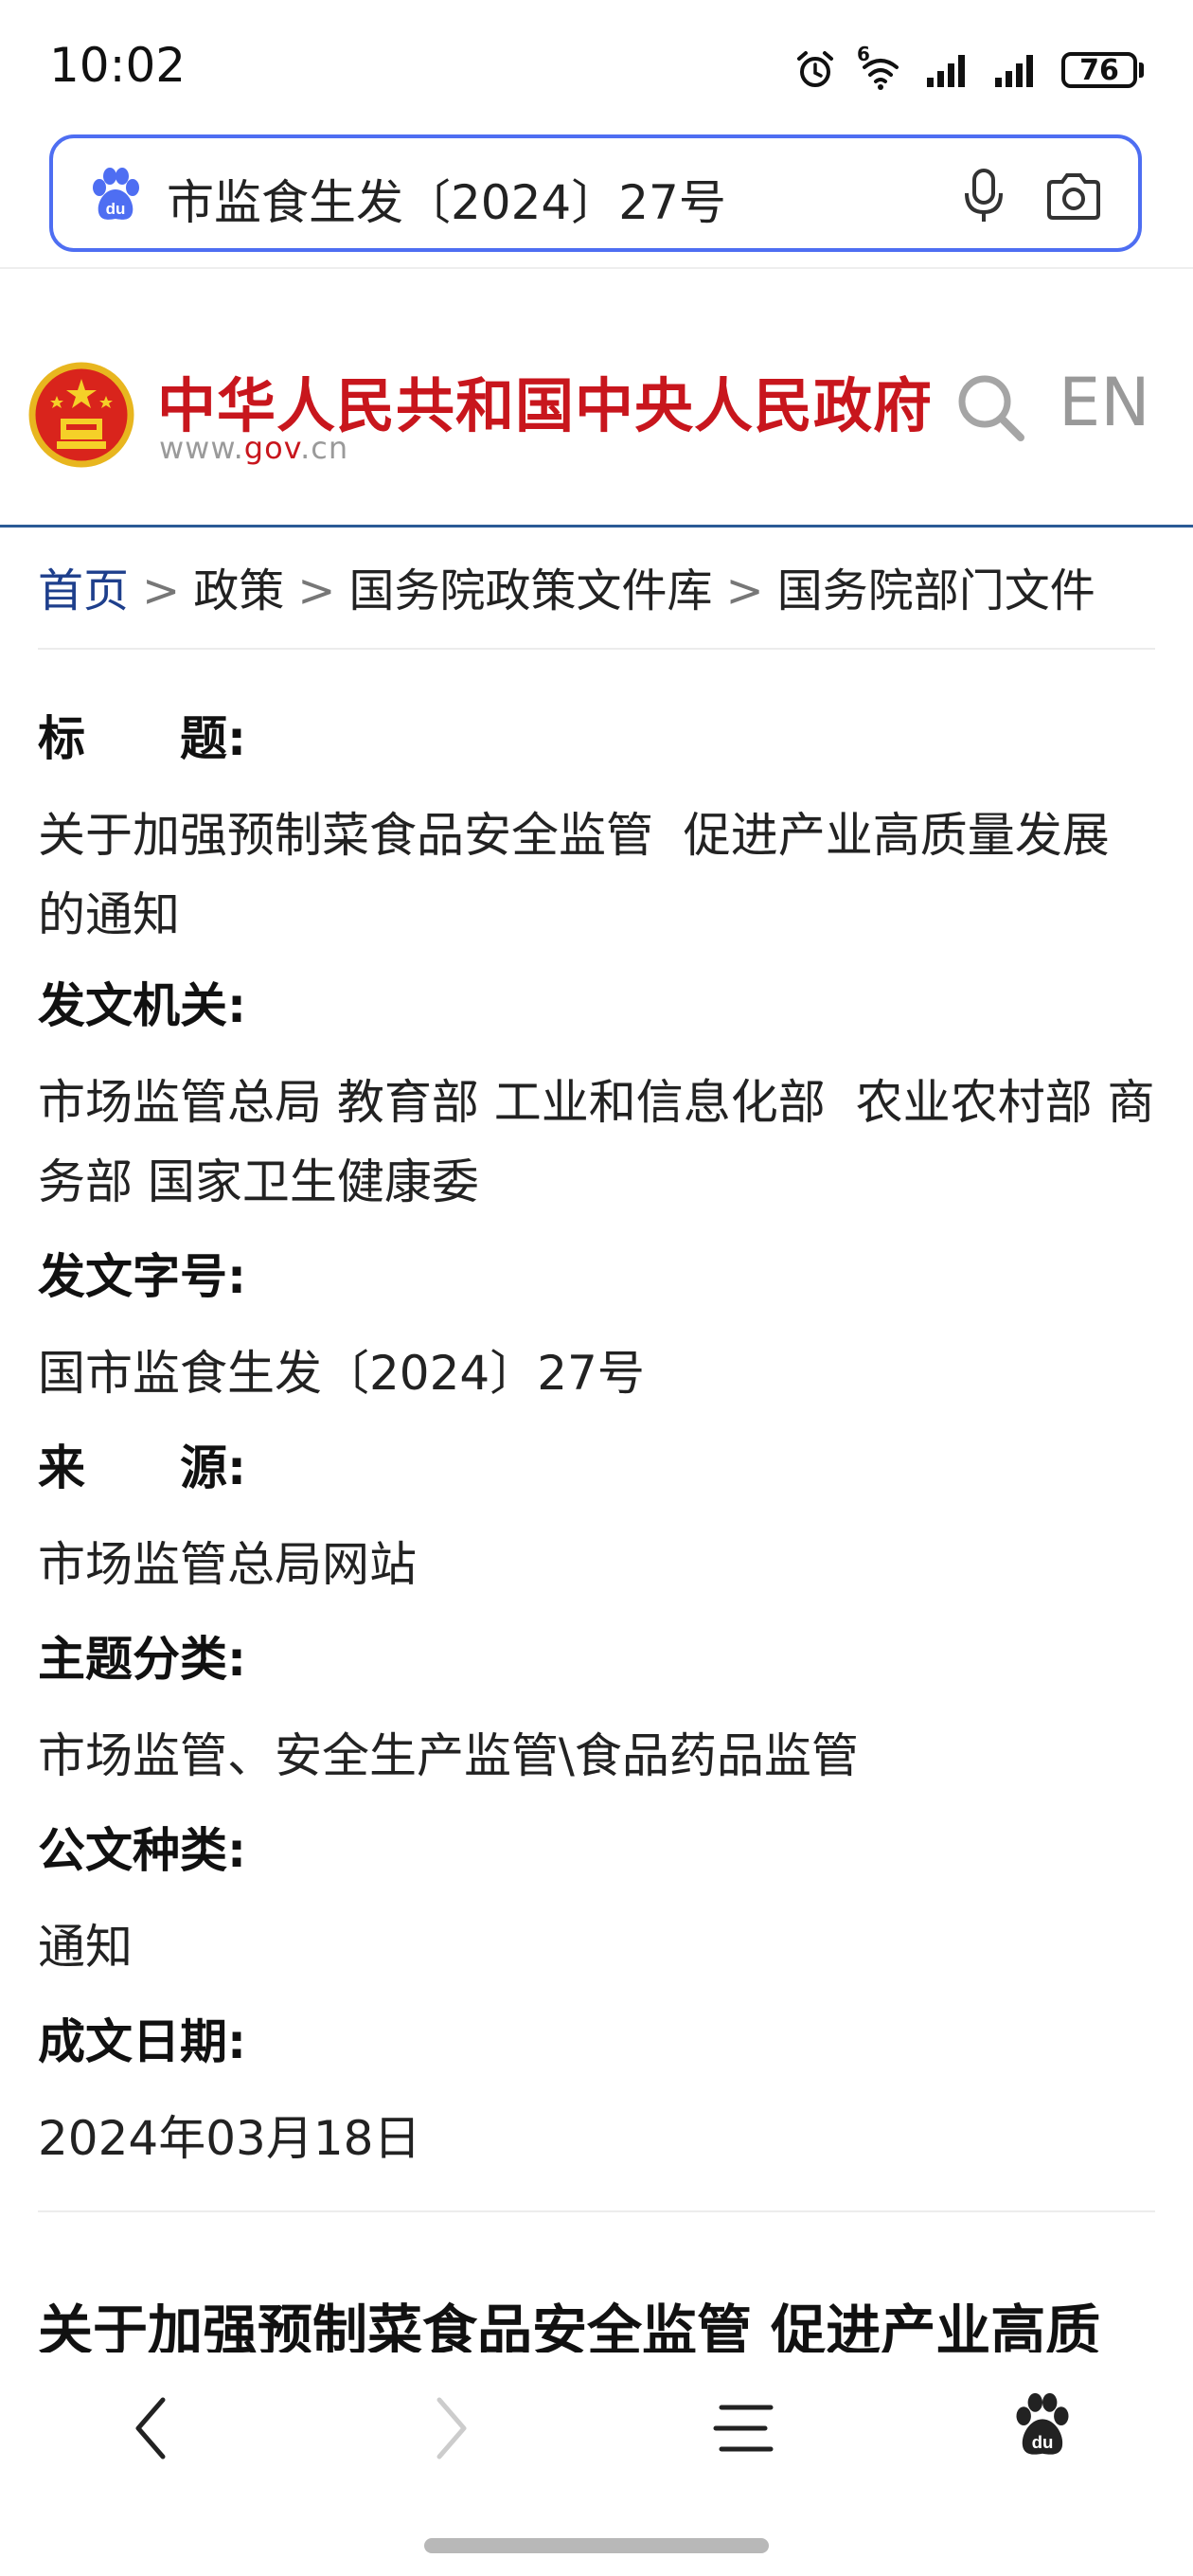 The image size is (1193, 2576). What do you see at coordinates (142, 1467) in the screenshot?
I see `field-label-source: 来 源:` at bounding box center [142, 1467].